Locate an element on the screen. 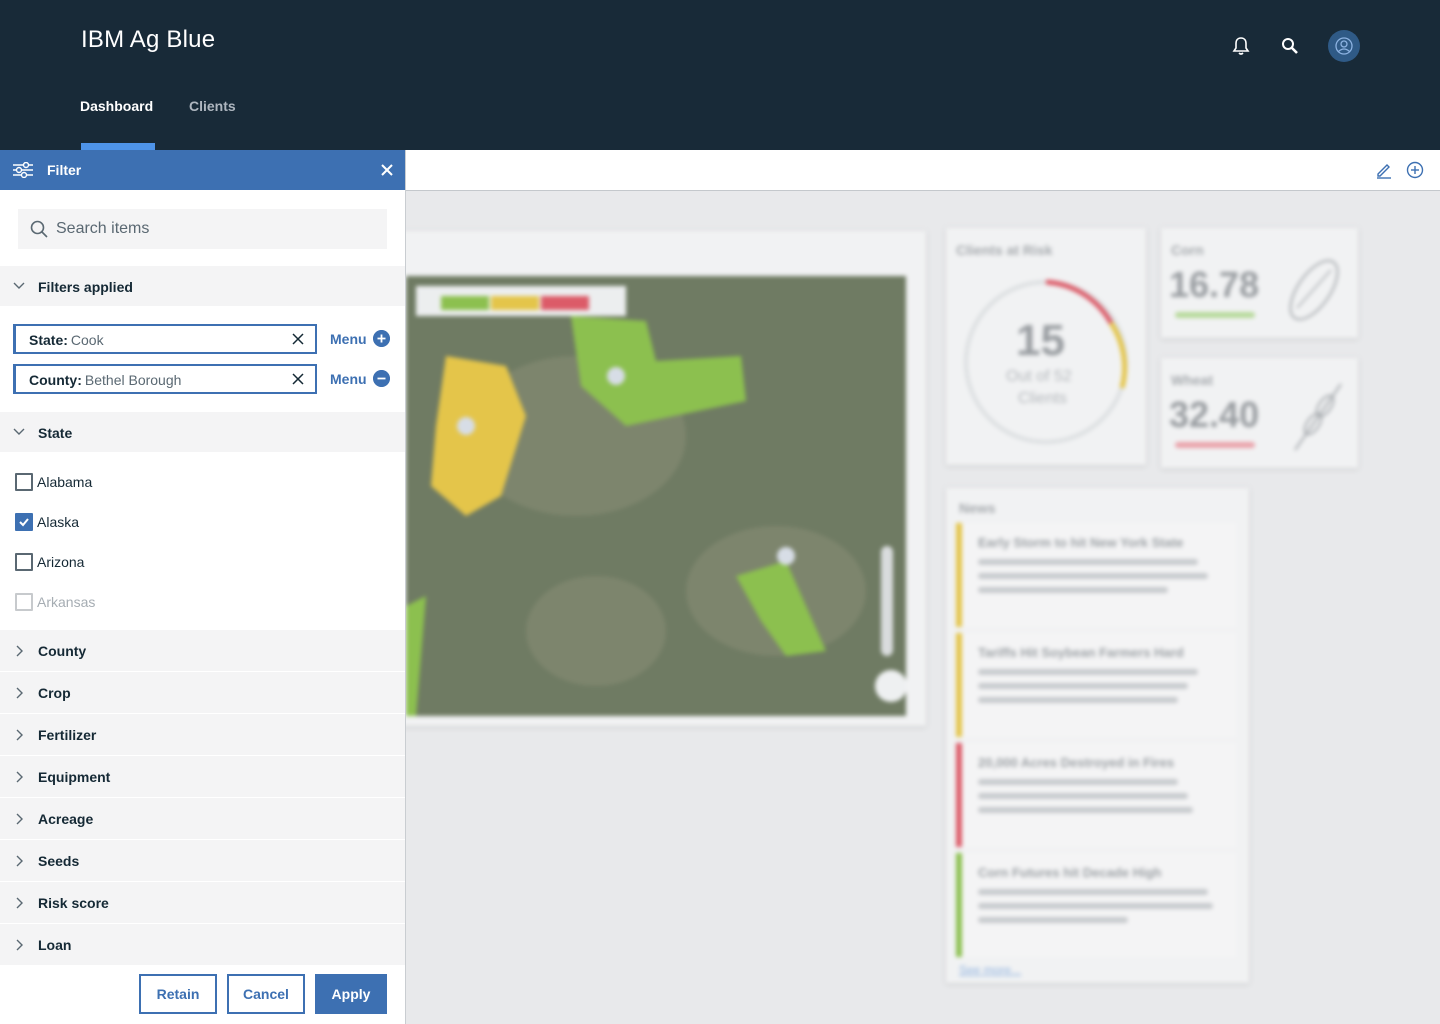  filter-chip-key: State: is located at coordinates (48, 340).